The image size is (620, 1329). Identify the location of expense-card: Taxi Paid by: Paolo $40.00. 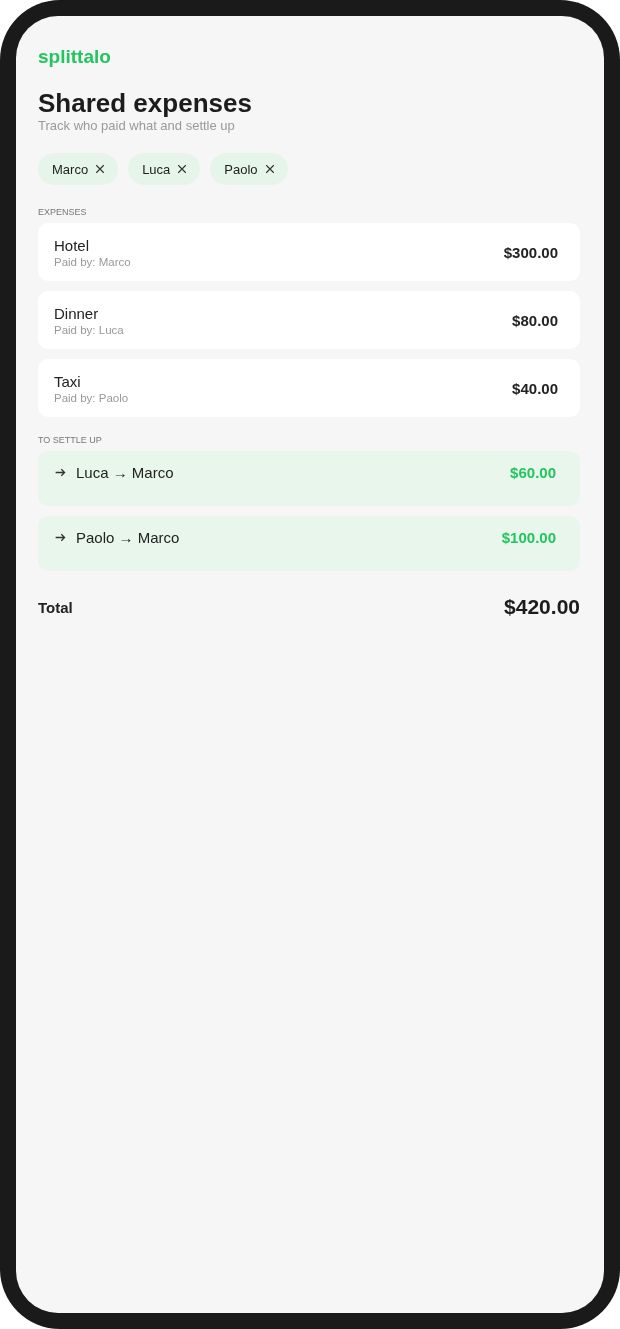
(309, 388).